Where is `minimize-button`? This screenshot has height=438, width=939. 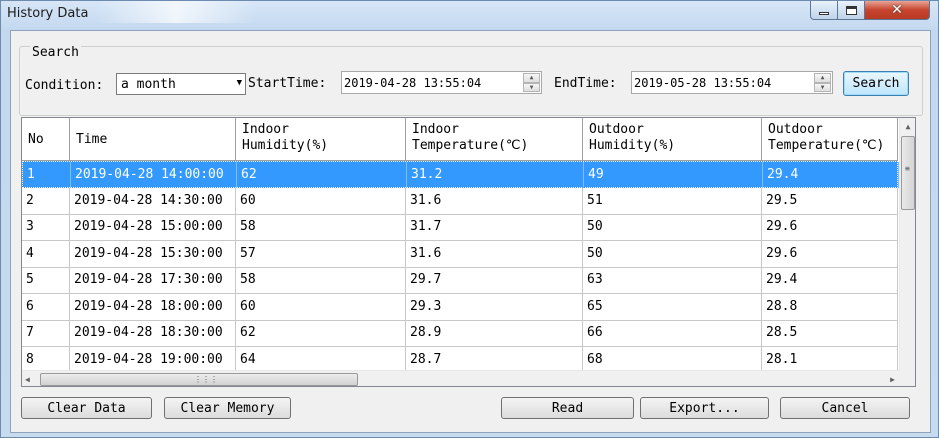 minimize-button is located at coordinates (824, 10).